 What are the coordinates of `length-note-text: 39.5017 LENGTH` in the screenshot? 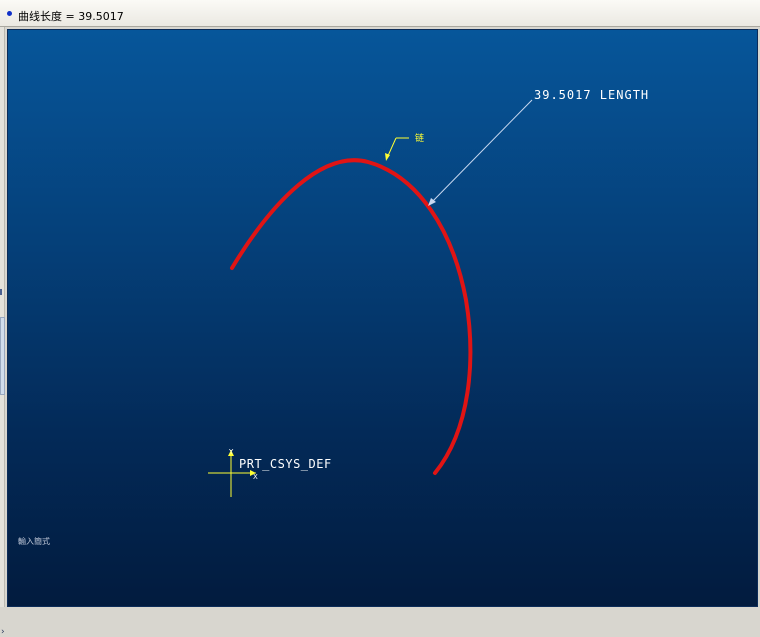 It's located at (591, 95).